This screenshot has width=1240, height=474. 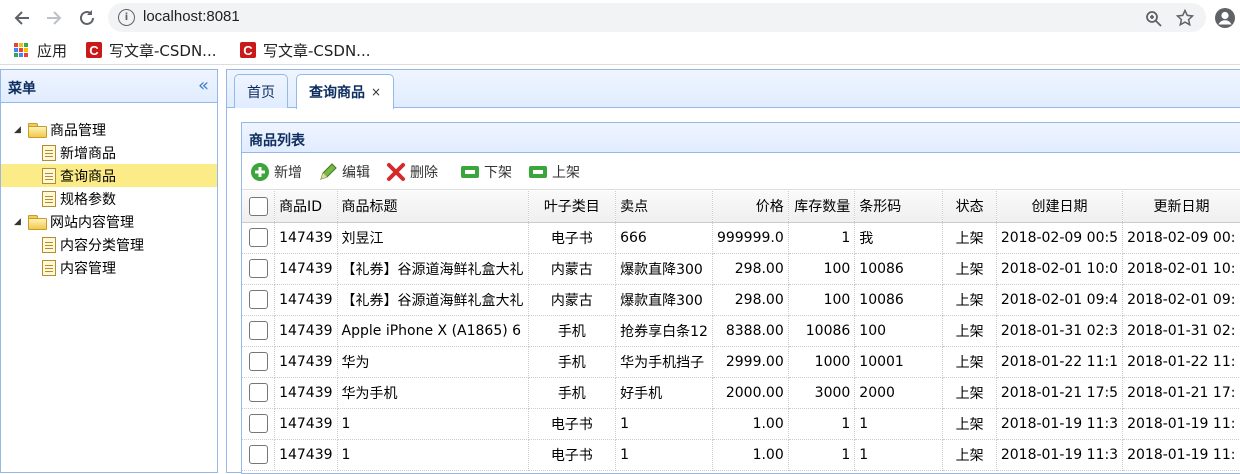 I want to click on tree-node-label: 查询商品, so click(x=88, y=176).